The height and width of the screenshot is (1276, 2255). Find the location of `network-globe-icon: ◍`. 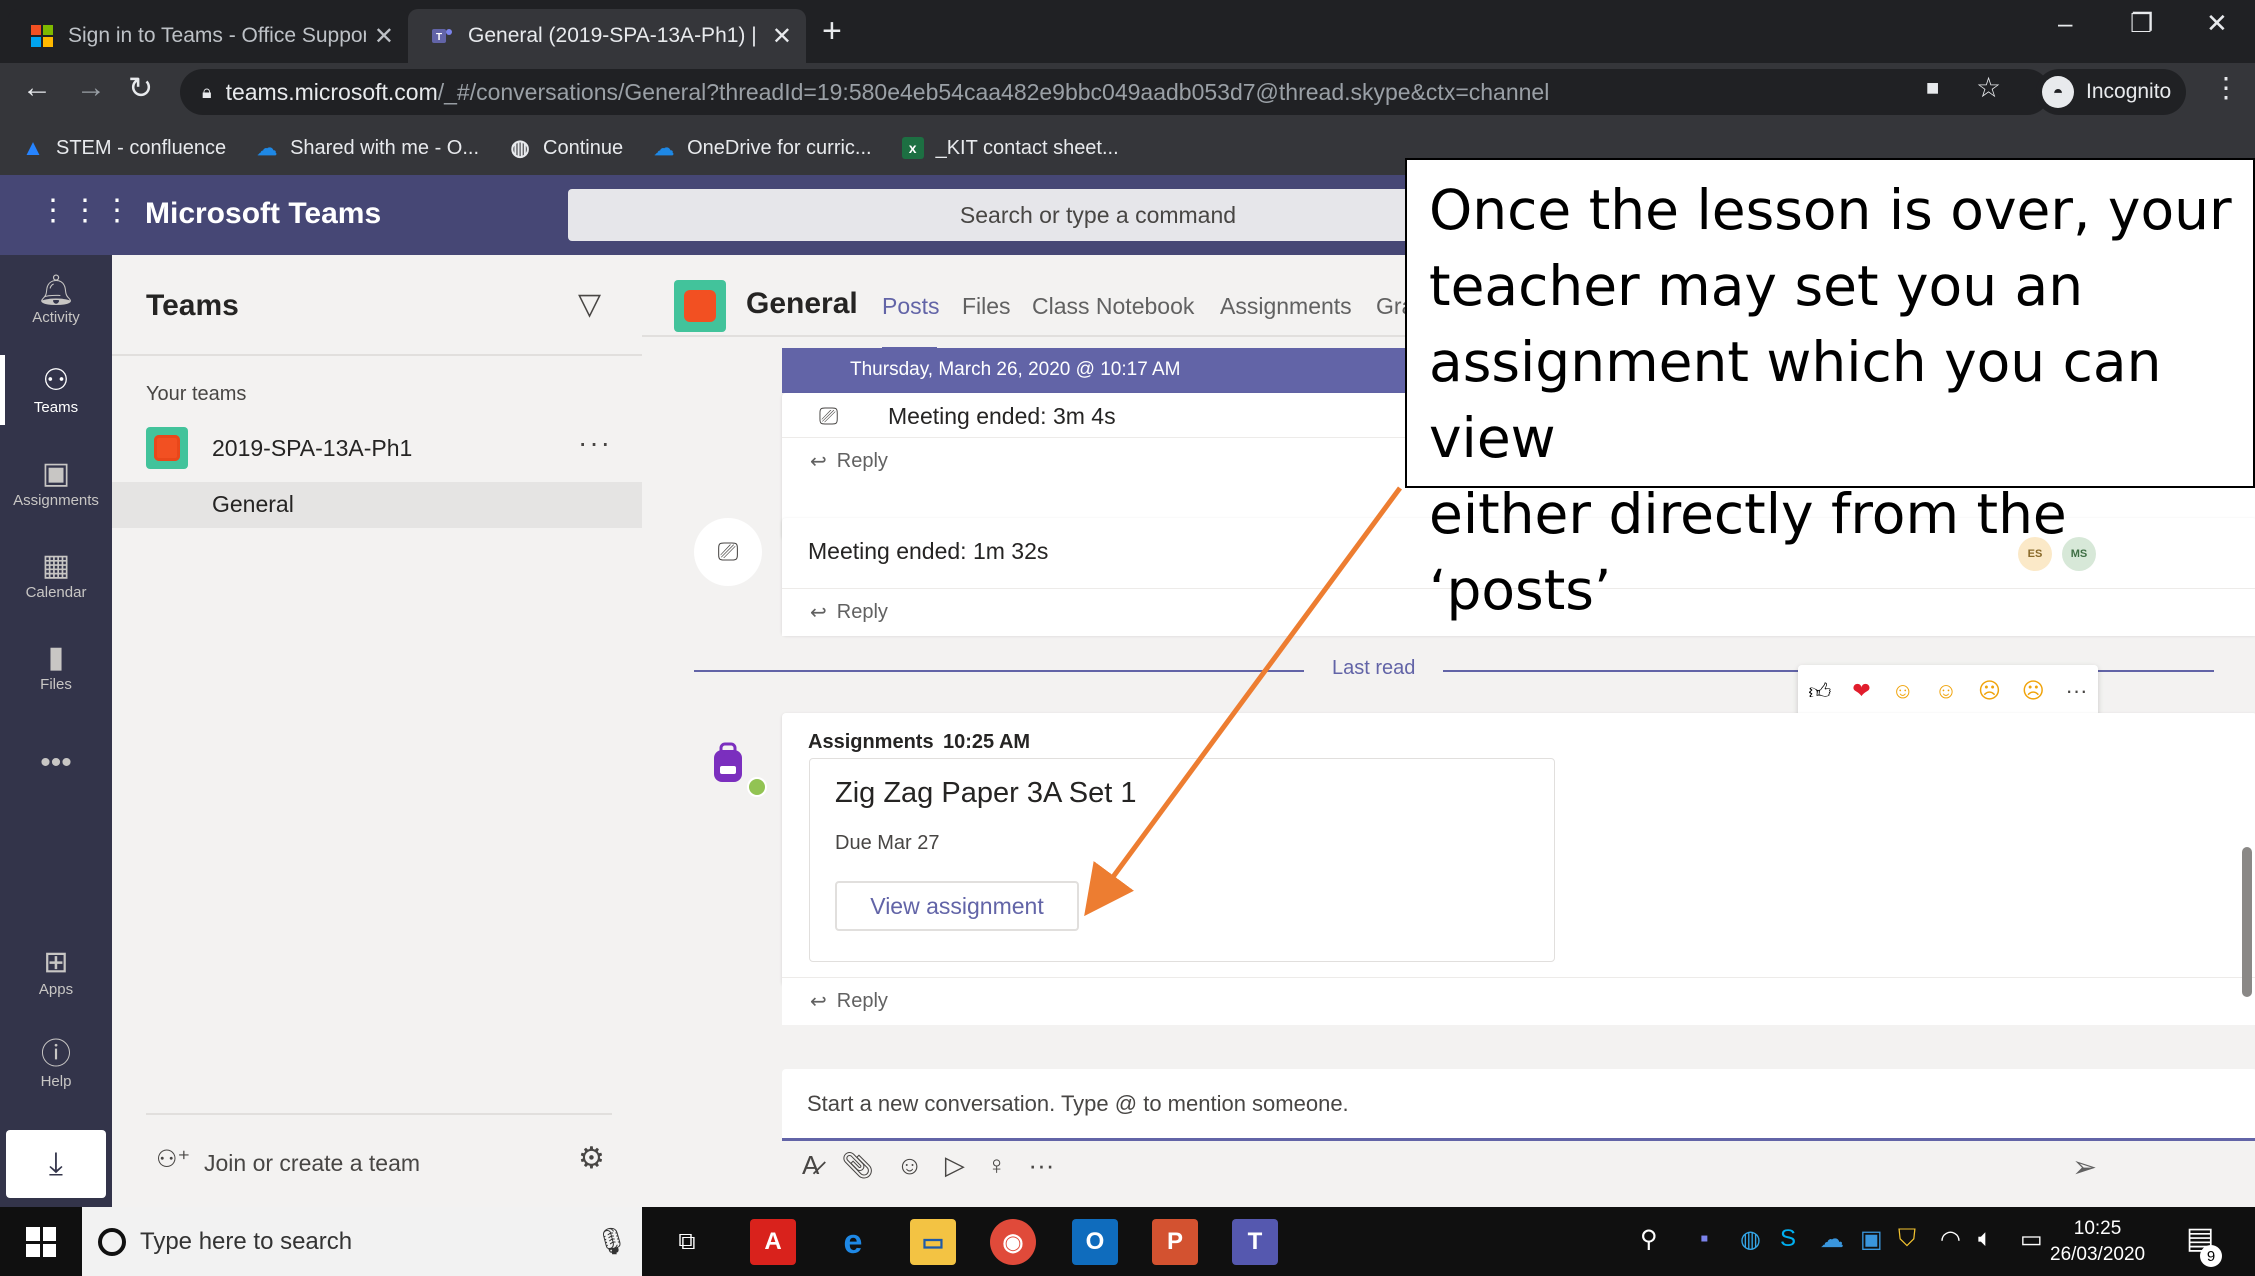

network-globe-icon: ◍ is located at coordinates (1750, 1239).